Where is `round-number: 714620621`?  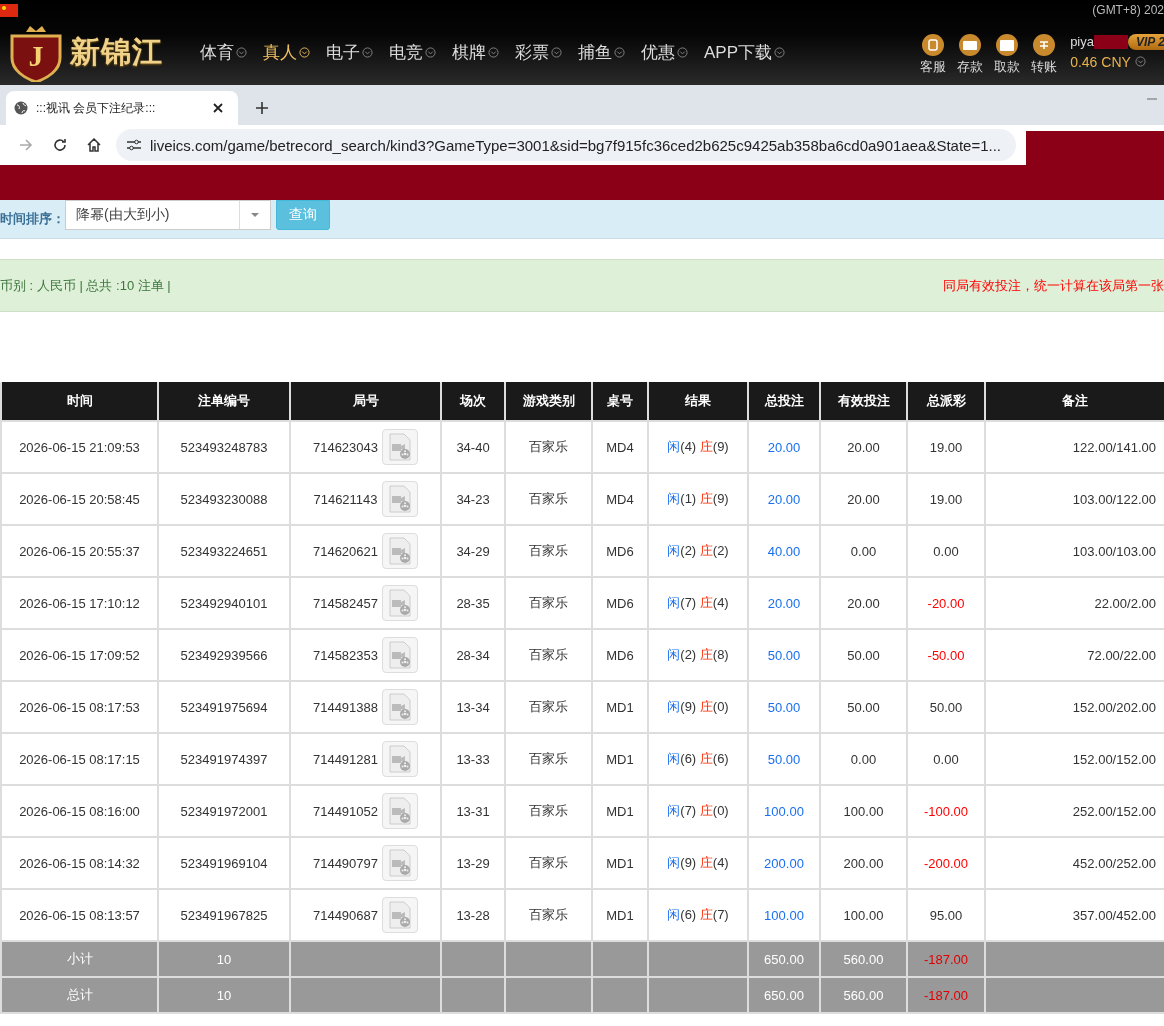 round-number: 714620621 is located at coordinates (345, 551).